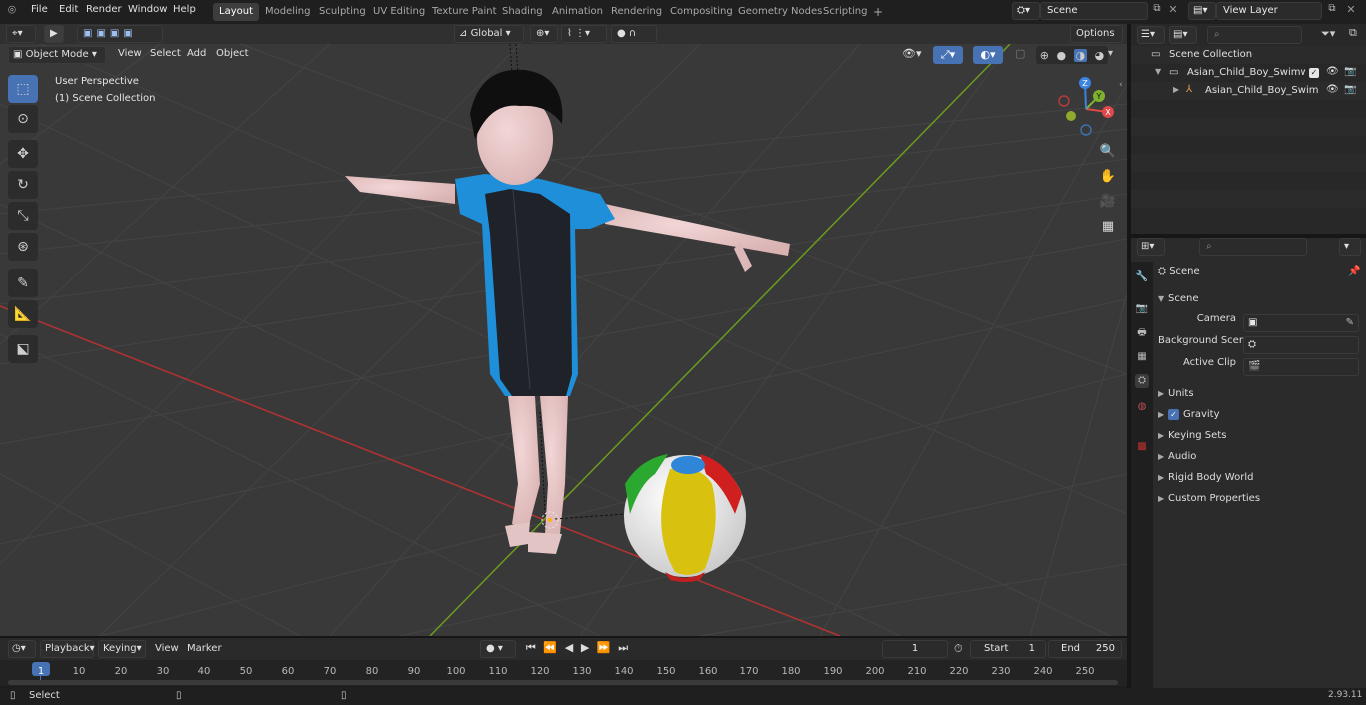 This screenshot has width=1366, height=705. What do you see at coordinates (1142, 407) in the screenshot?
I see `world-tab-icon: ◍` at bounding box center [1142, 407].